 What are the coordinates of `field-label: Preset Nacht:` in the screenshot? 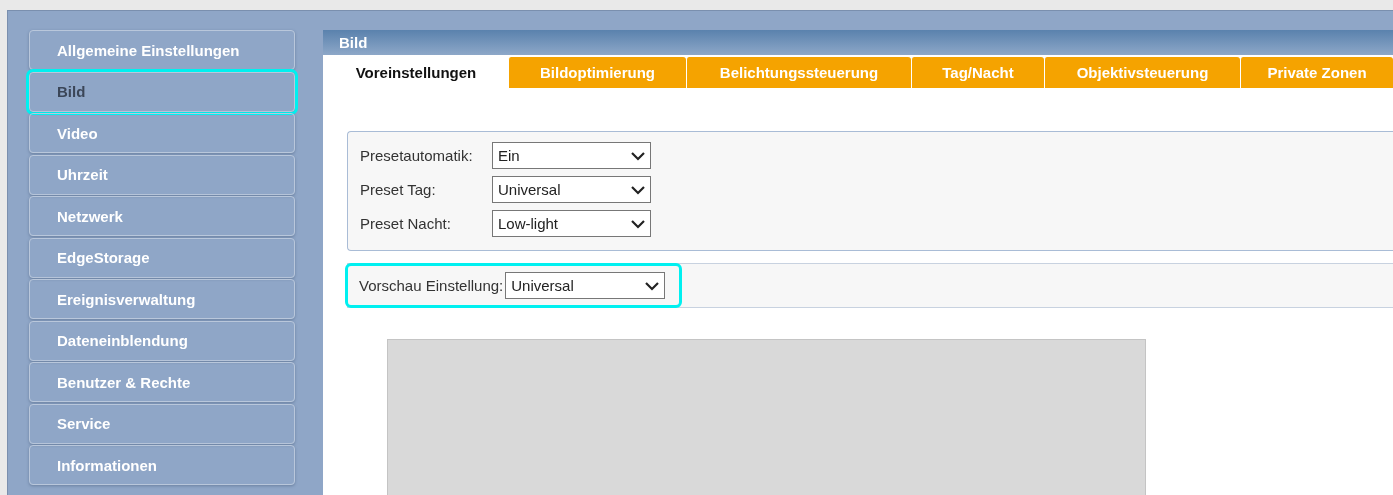 It's located at (406, 223).